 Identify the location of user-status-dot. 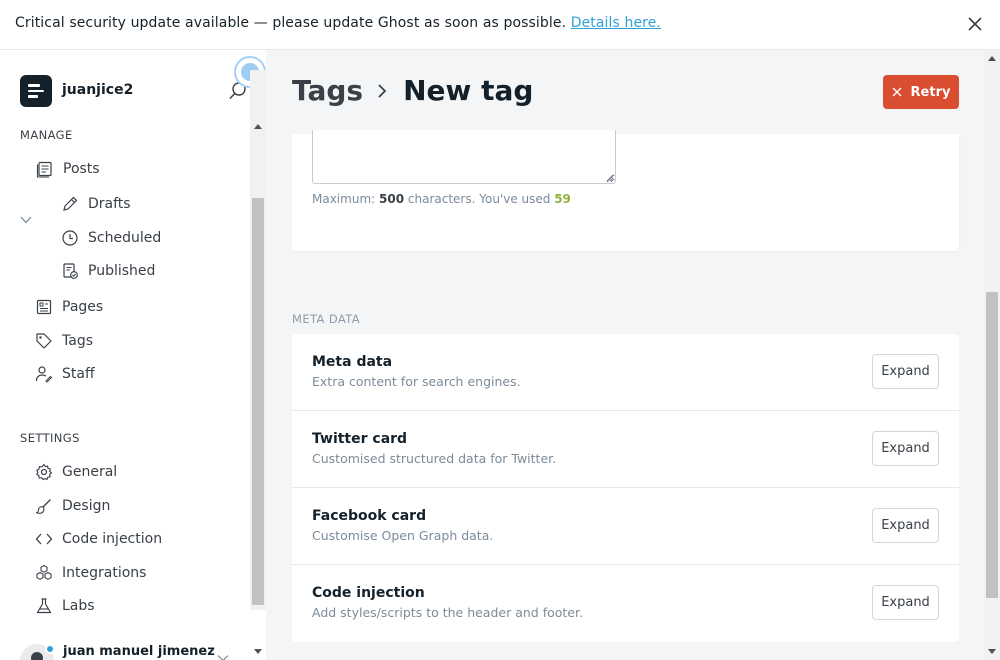
(50, 649).